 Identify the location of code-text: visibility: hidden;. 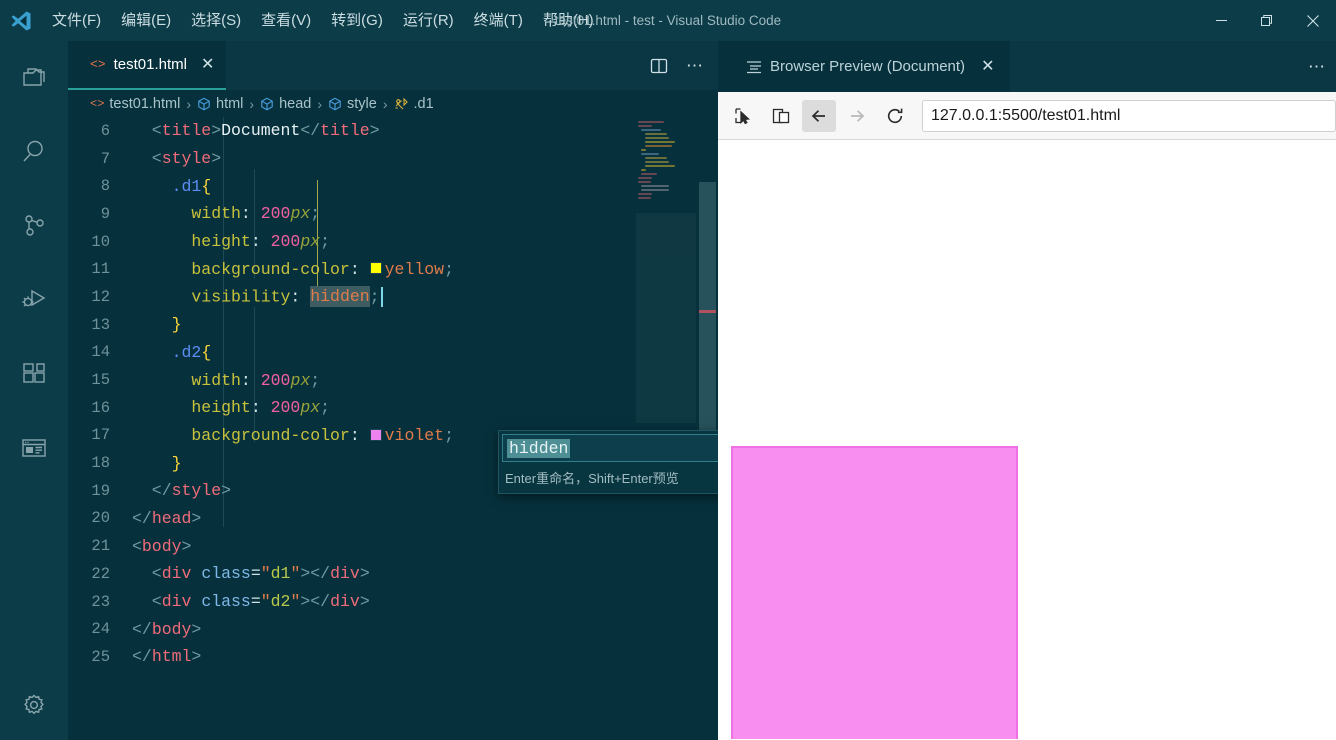
(257, 297).